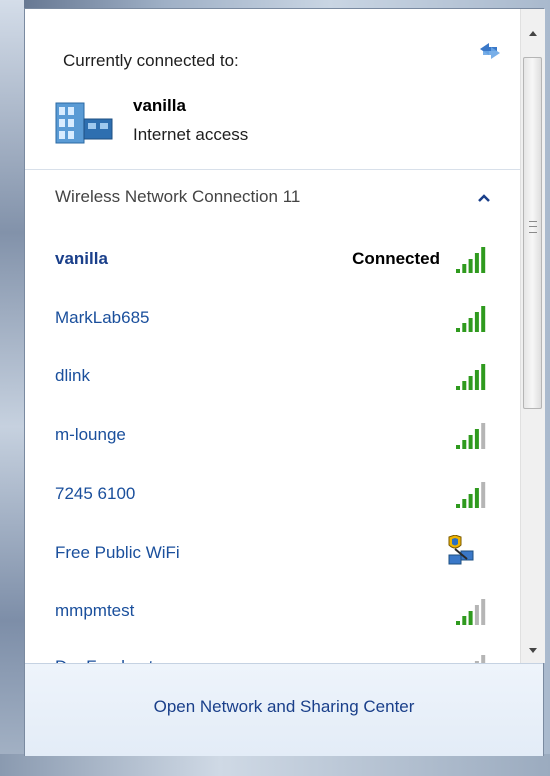  Describe the element at coordinates (272, 496) in the screenshot. I see `network-row: 7245 6100` at that location.